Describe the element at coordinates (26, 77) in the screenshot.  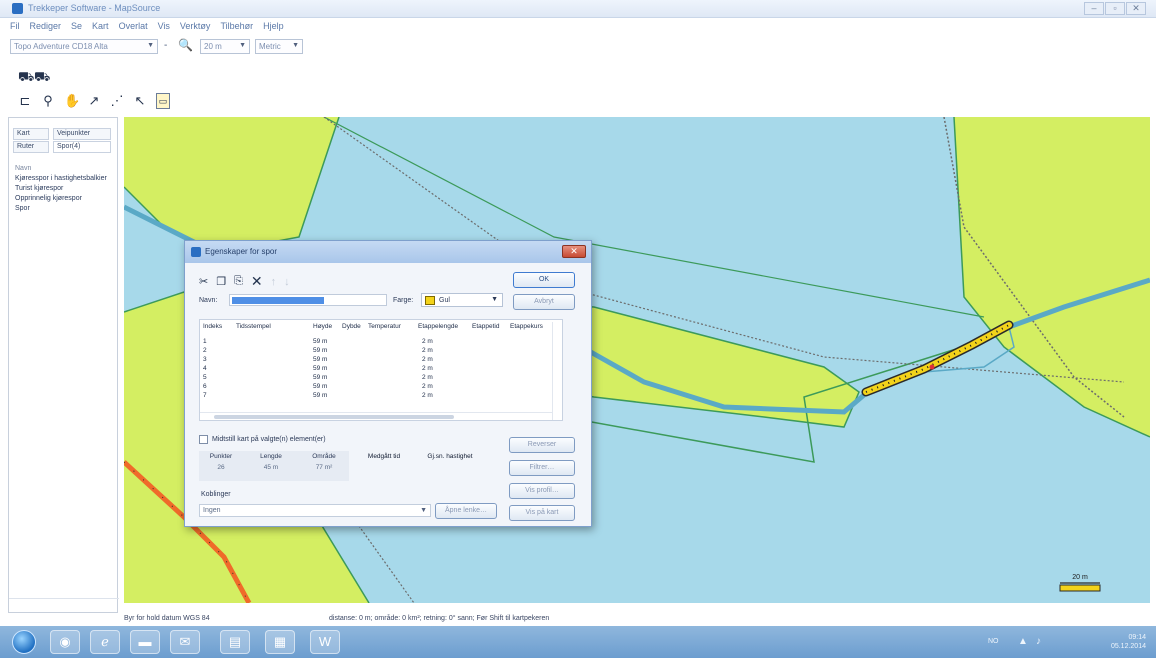
I see `receive-from-device-icon: ⛟` at that location.